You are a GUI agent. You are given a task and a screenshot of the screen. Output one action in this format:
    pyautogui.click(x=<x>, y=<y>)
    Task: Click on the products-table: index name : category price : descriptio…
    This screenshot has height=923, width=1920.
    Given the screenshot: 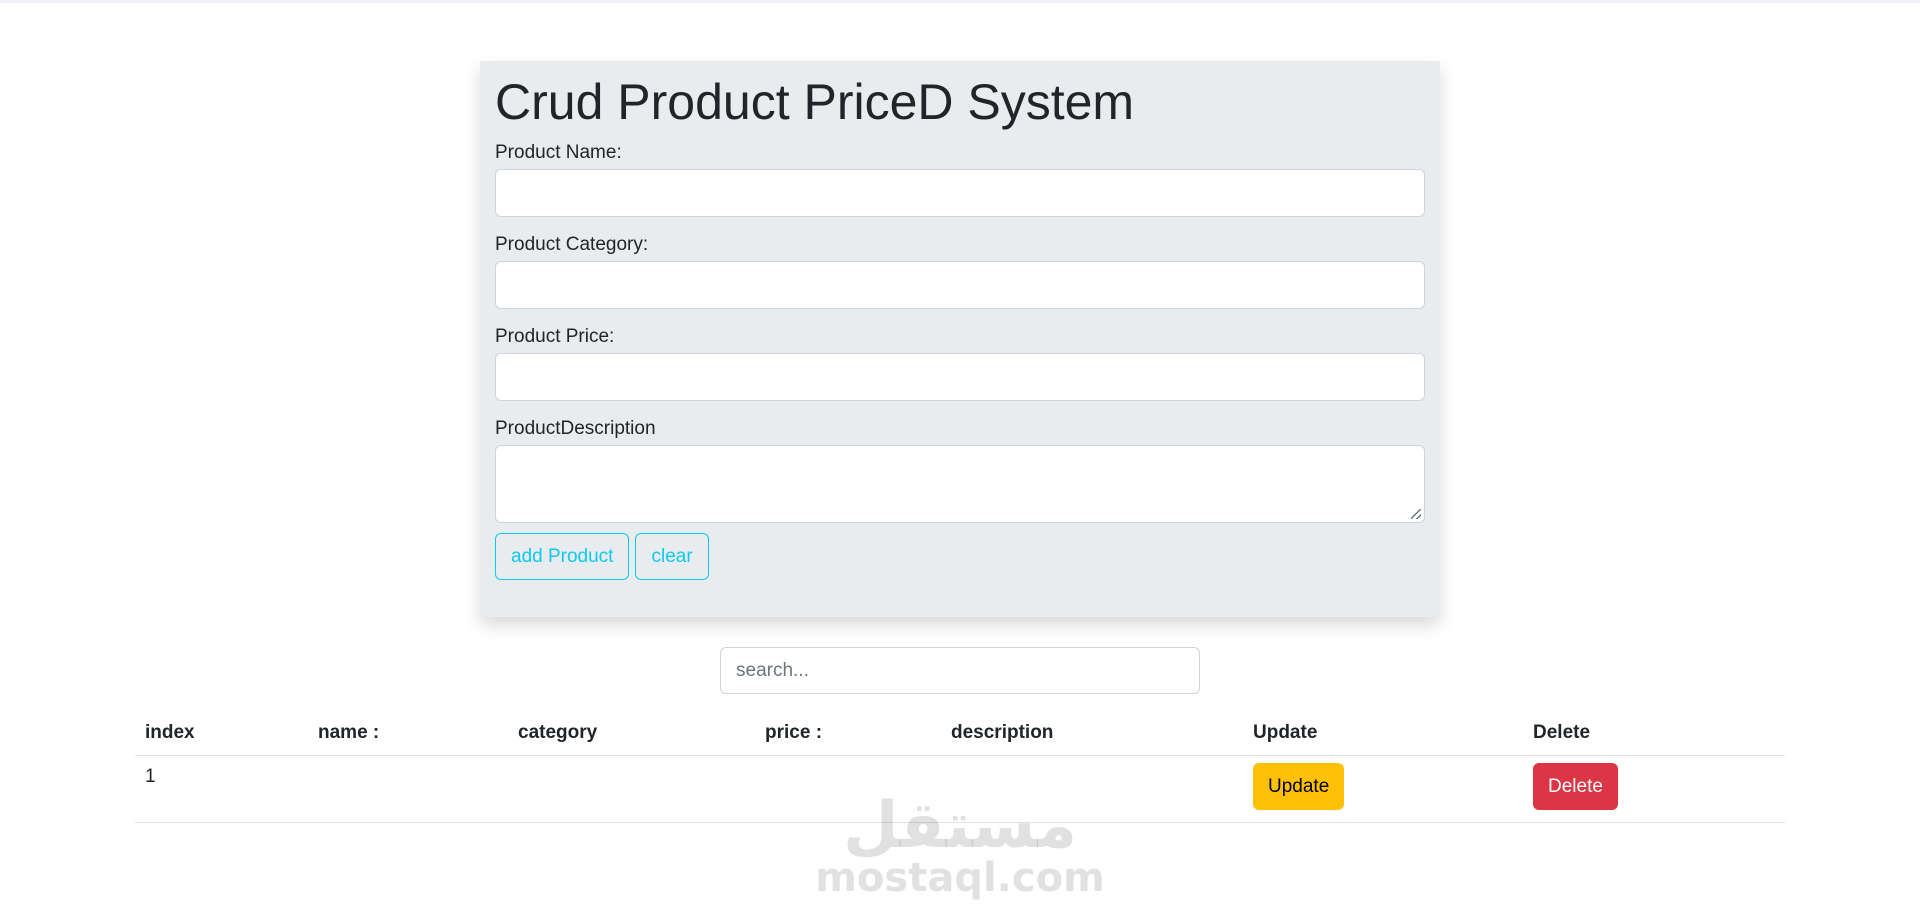 What is the action you would take?
    pyautogui.click(x=960, y=766)
    